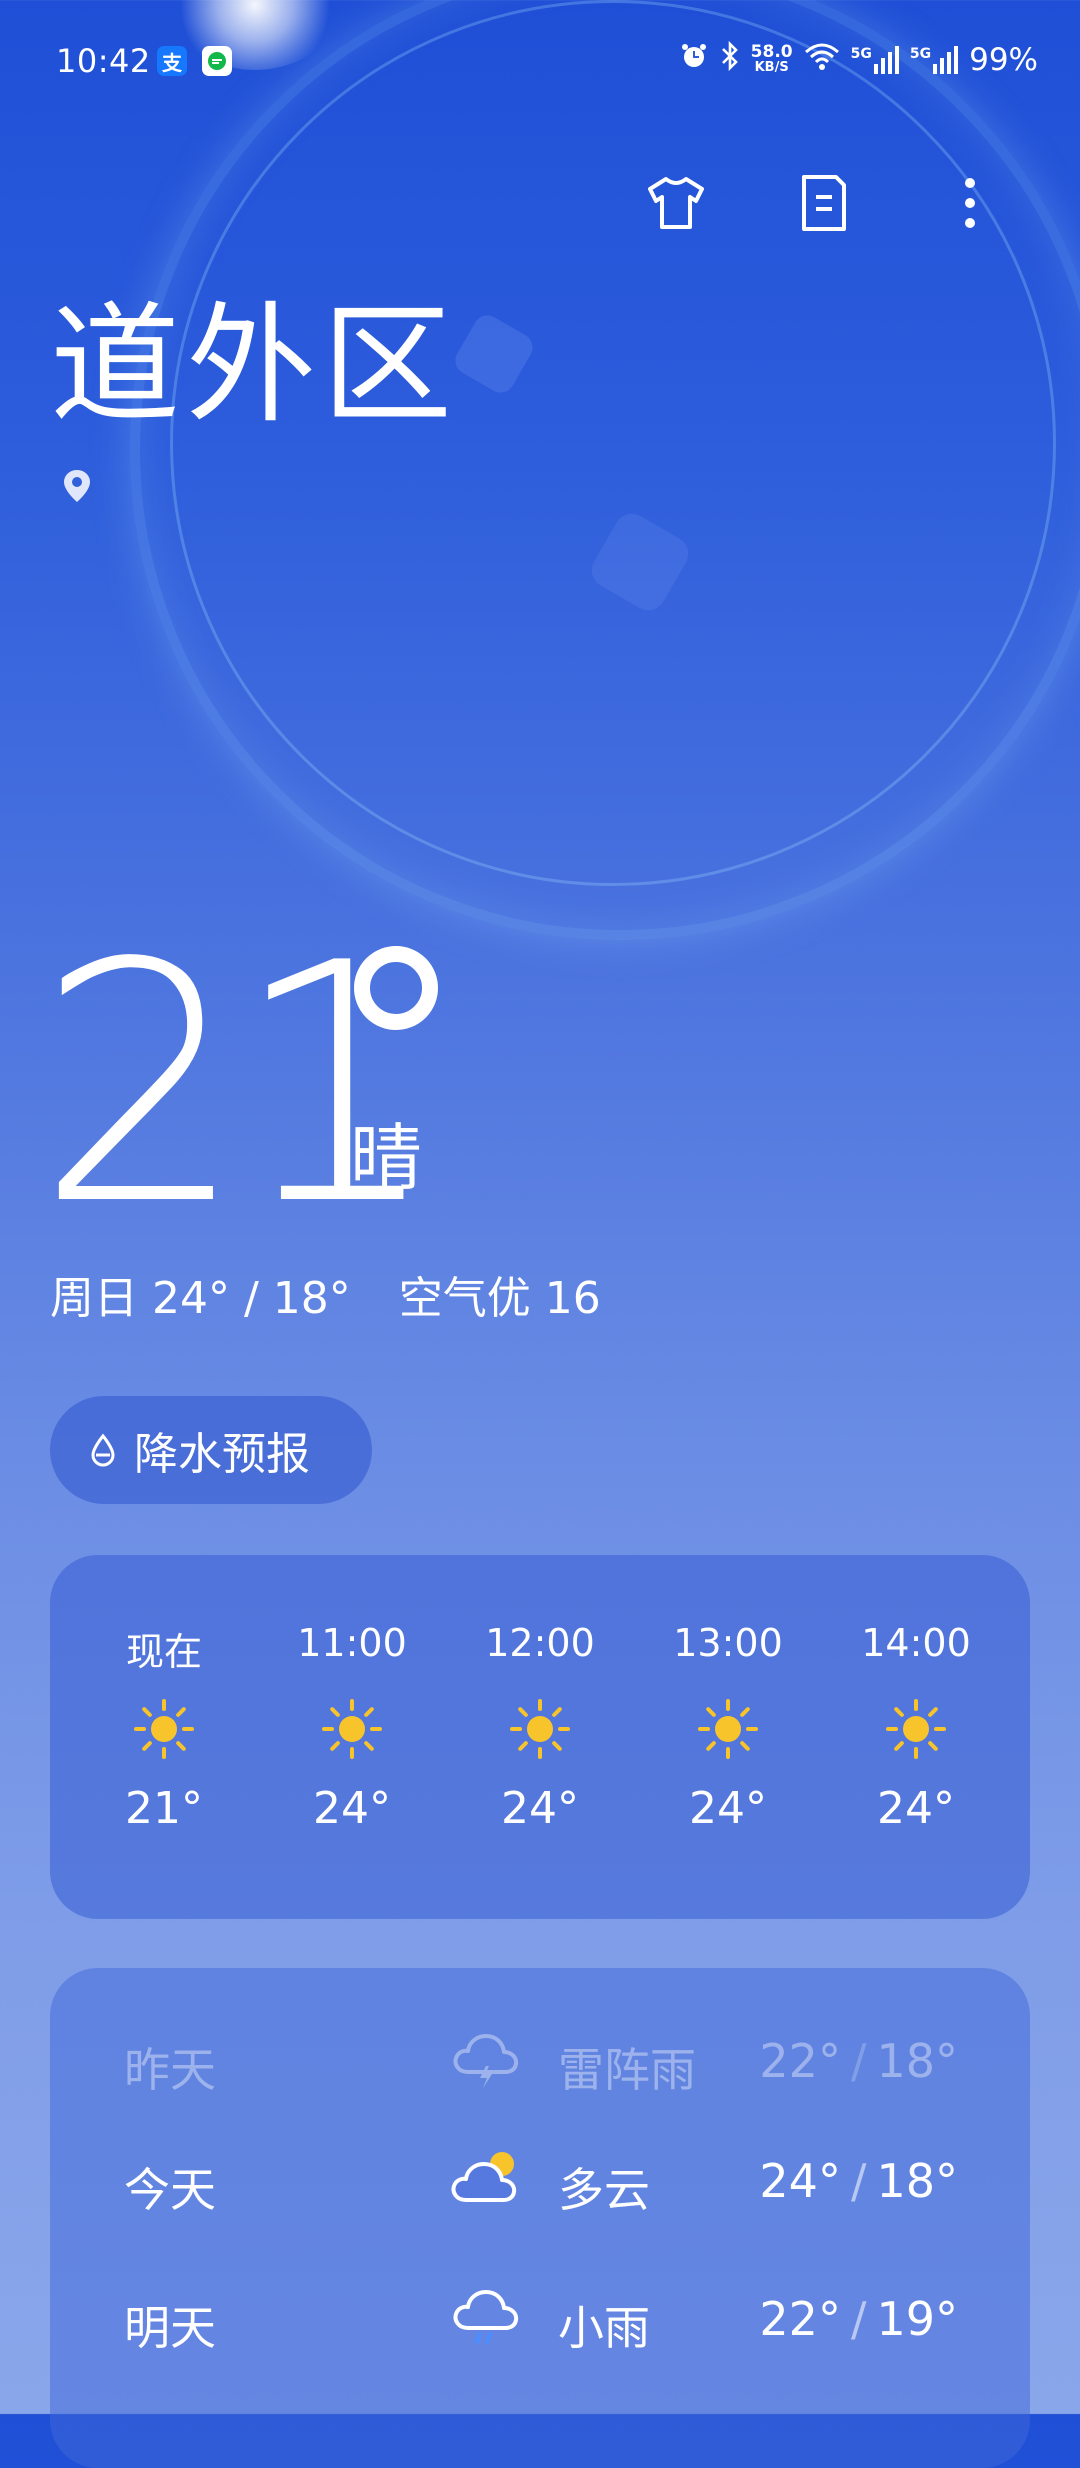  I want to click on precipitation-forecast-button: 降水预报, so click(211, 1450).